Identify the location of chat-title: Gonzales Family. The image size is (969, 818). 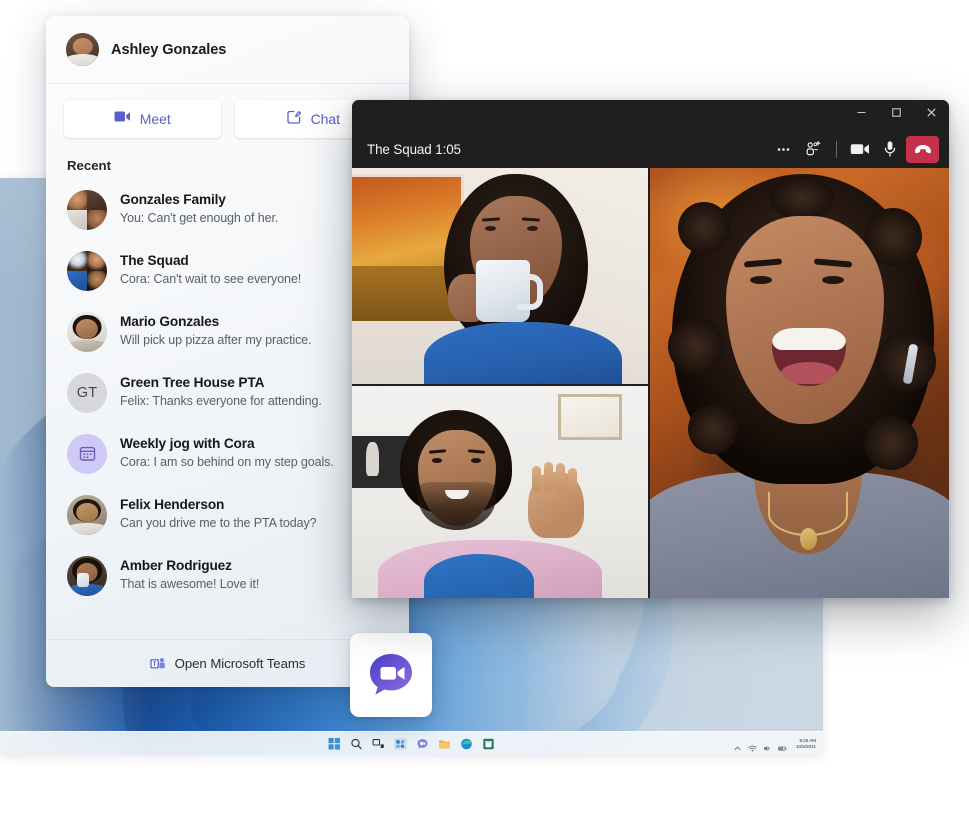
(173, 200).